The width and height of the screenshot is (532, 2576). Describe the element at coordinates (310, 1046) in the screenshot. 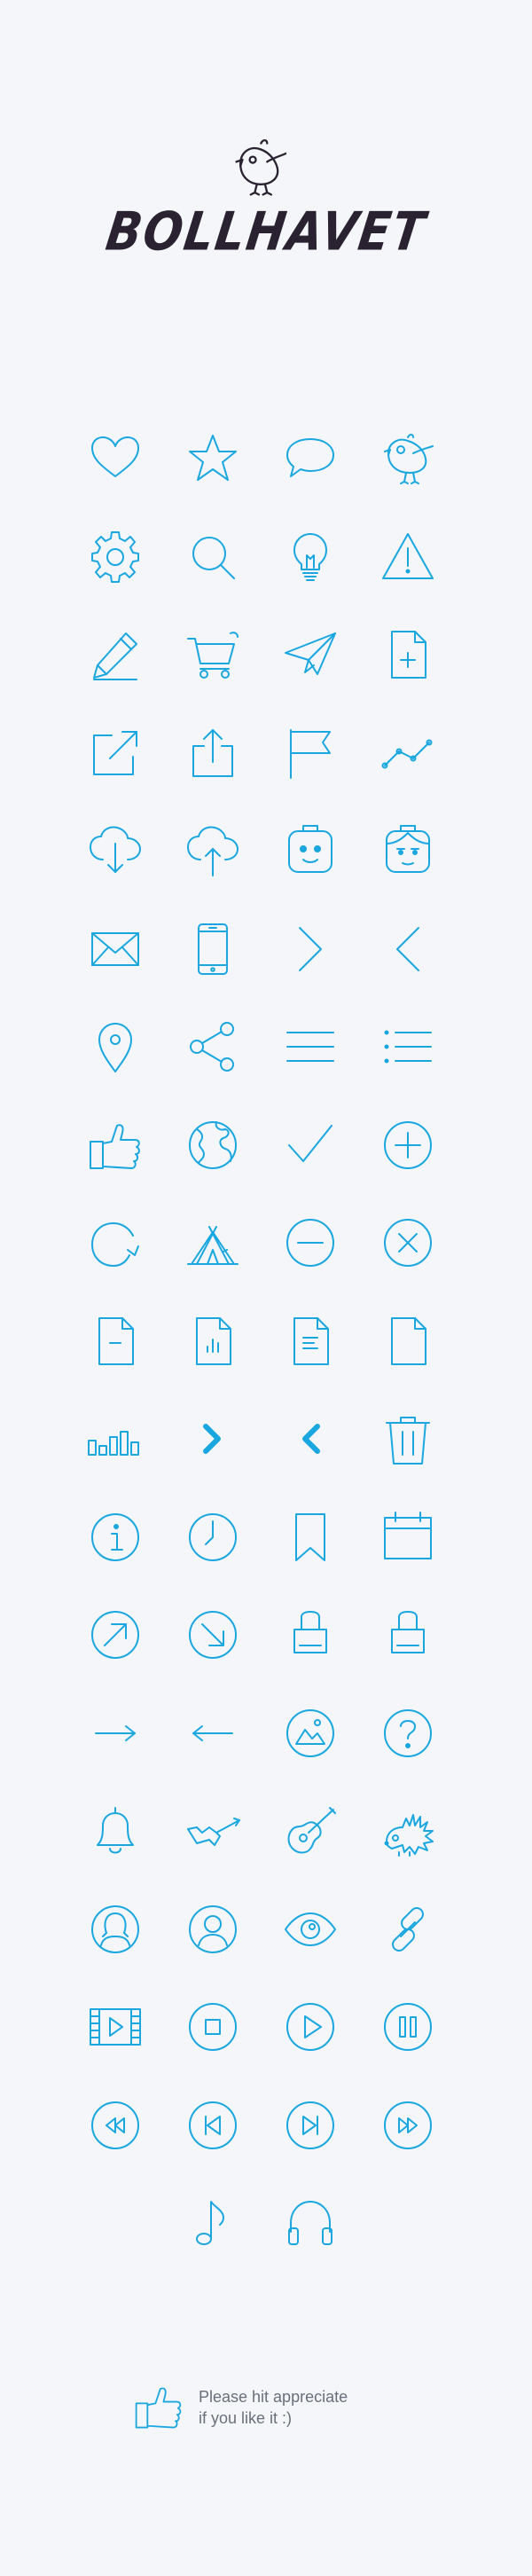

I see `menu-icon` at that location.